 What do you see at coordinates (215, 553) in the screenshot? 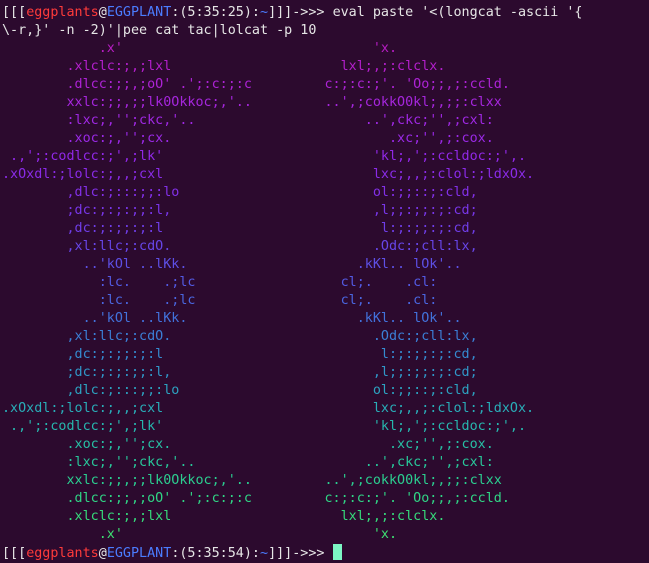
I see `prompt-time: :(5:35:54):` at bounding box center [215, 553].